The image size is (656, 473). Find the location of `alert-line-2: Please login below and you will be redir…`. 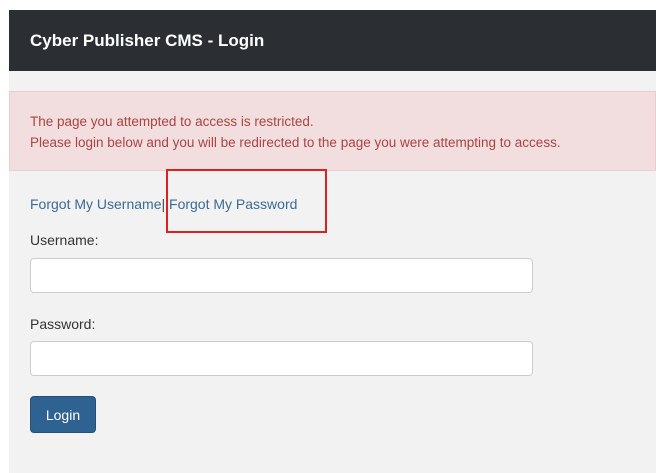

alert-line-2: Please login below and you will be redir… is located at coordinates (295, 142).